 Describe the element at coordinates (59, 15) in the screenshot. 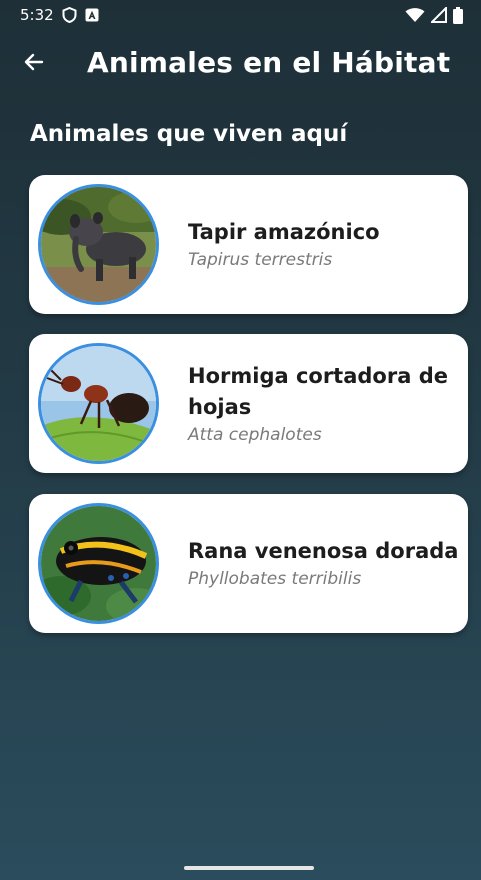

I see `status-left: 5:32` at that location.